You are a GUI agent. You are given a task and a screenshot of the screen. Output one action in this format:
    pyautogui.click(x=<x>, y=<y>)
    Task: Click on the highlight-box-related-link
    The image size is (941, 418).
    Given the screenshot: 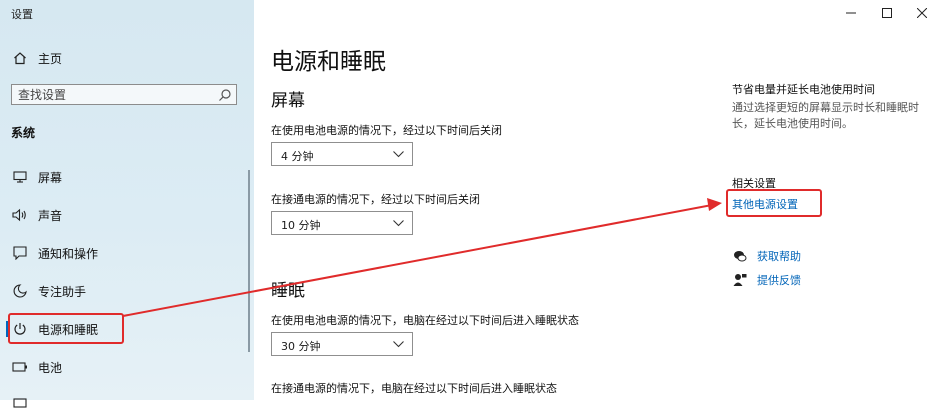 What is the action you would take?
    pyautogui.click(x=774, y=203)
    